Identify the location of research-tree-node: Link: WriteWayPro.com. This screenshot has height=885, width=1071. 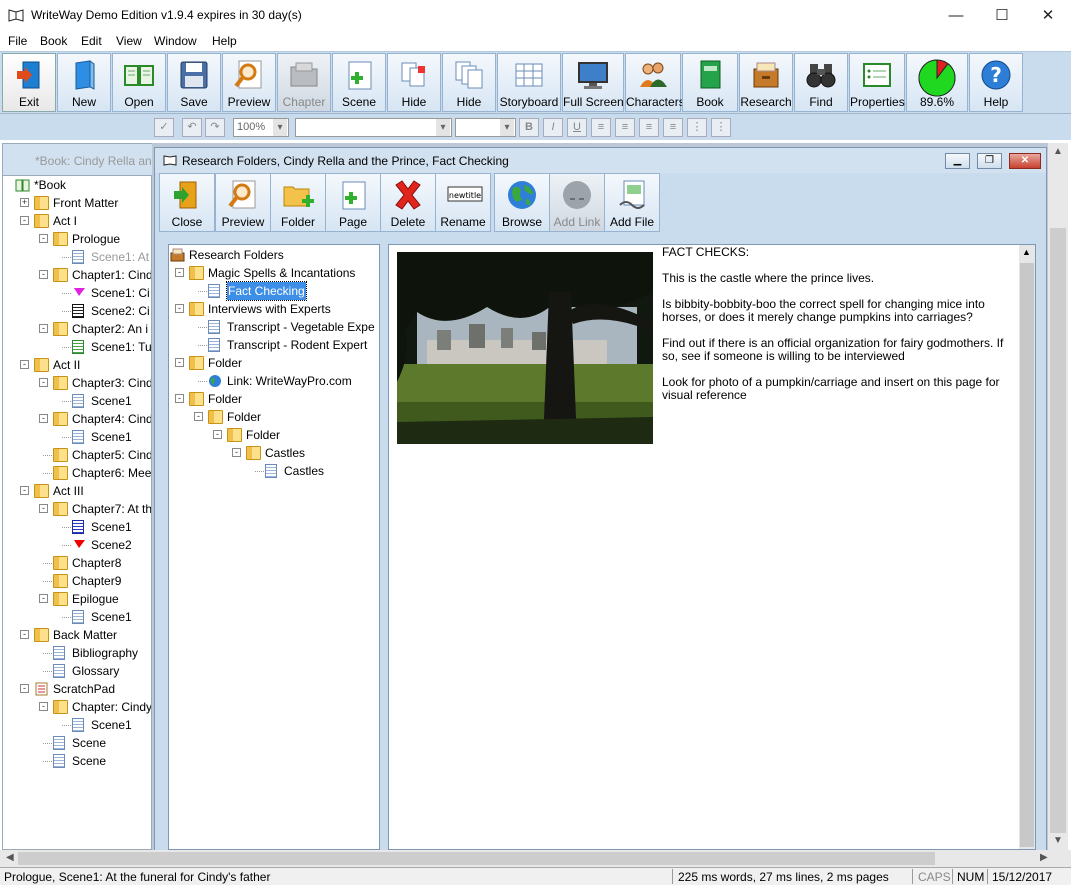
(274, 381).